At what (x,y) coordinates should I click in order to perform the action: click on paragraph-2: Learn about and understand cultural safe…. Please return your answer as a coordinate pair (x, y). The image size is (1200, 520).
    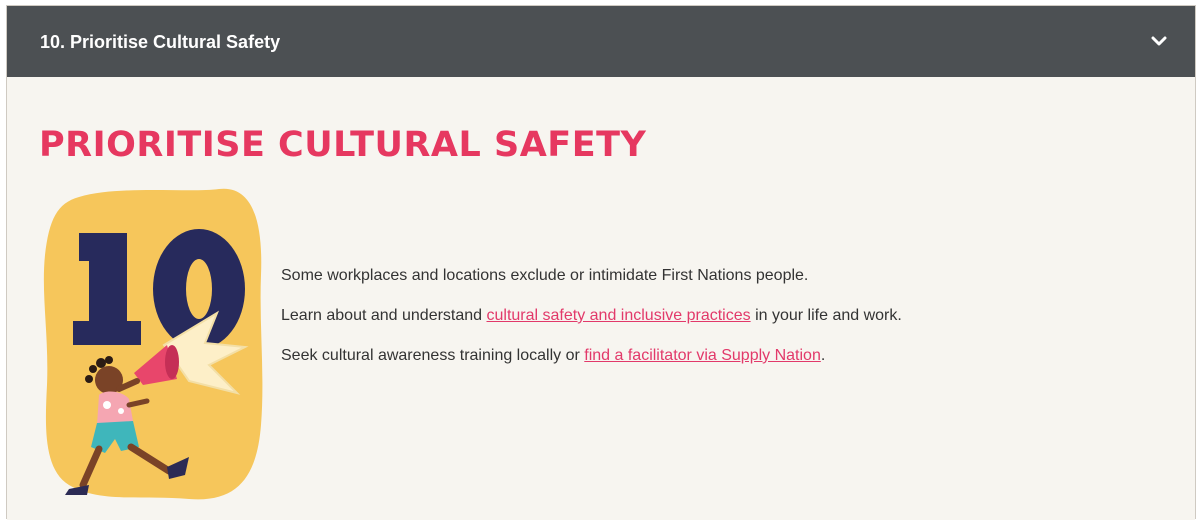
    Looking at the image, I should click on (591, 315).